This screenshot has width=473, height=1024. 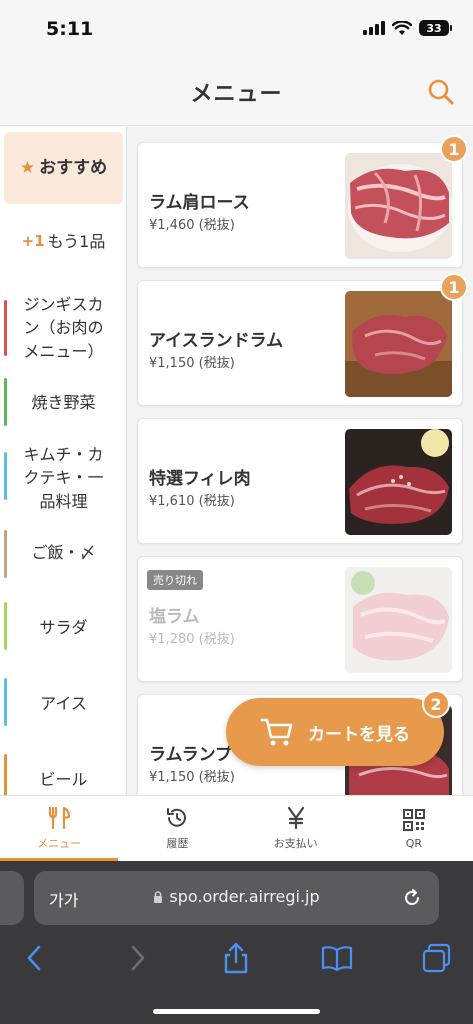 What do you see at coordinates (412, 898) in the screenshot?
I see `reload-icon` at bounding box center [412, 898].